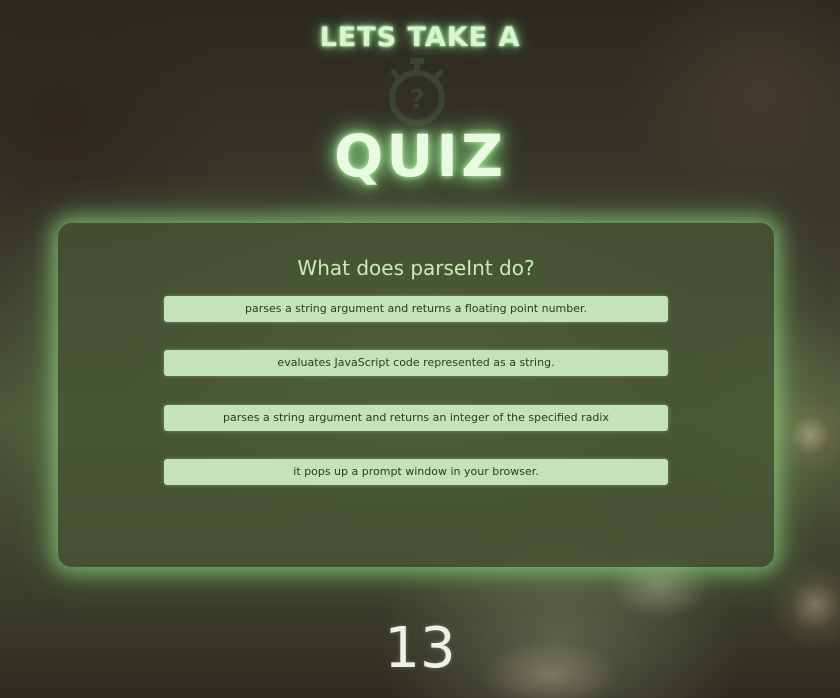 This screenshot has width=840, height=698. I want to click on background-flower, so click(805, 435).